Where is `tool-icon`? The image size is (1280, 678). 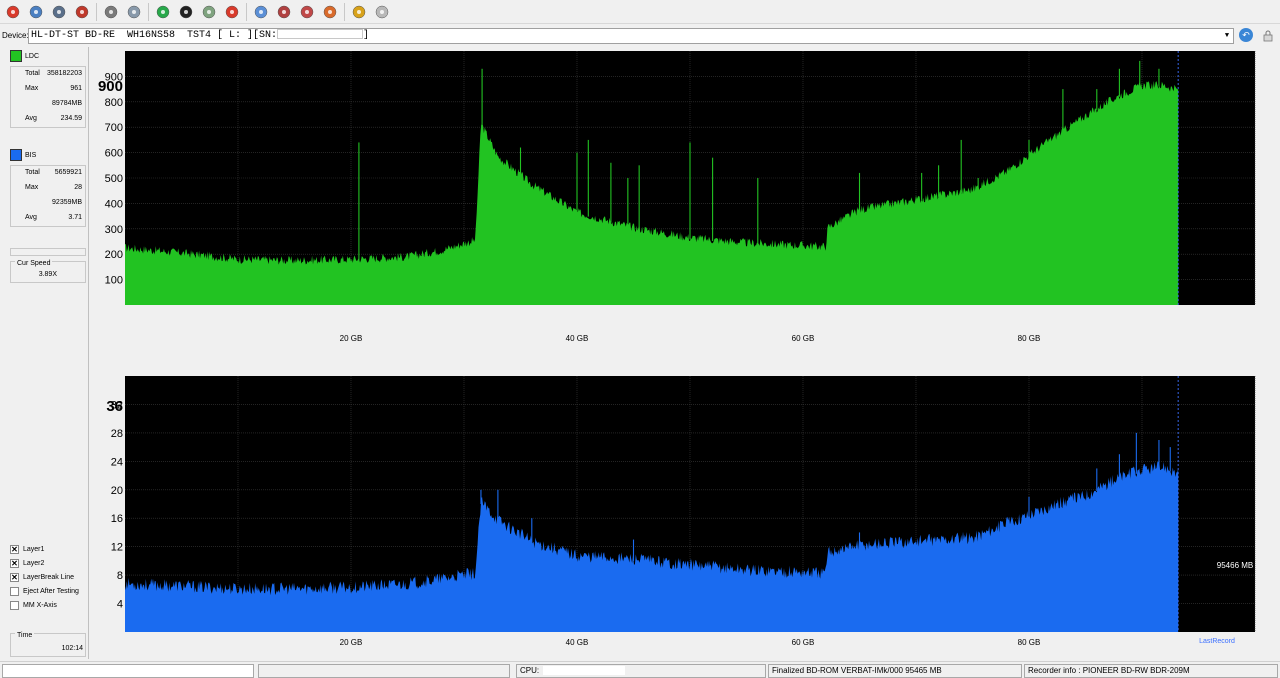 tool-icon is located at coordinates (382, 12).